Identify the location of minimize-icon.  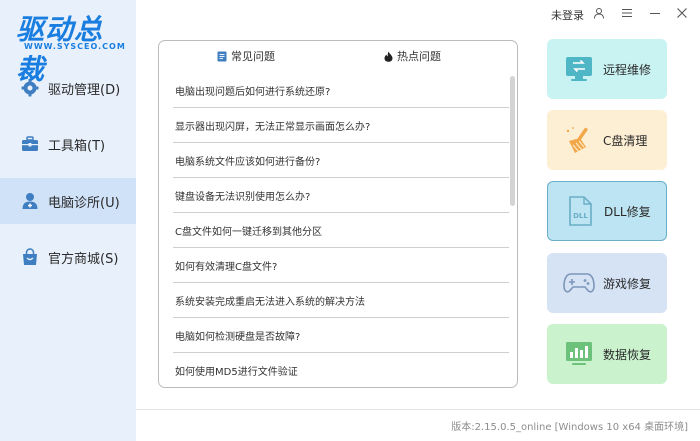
(655, 13).